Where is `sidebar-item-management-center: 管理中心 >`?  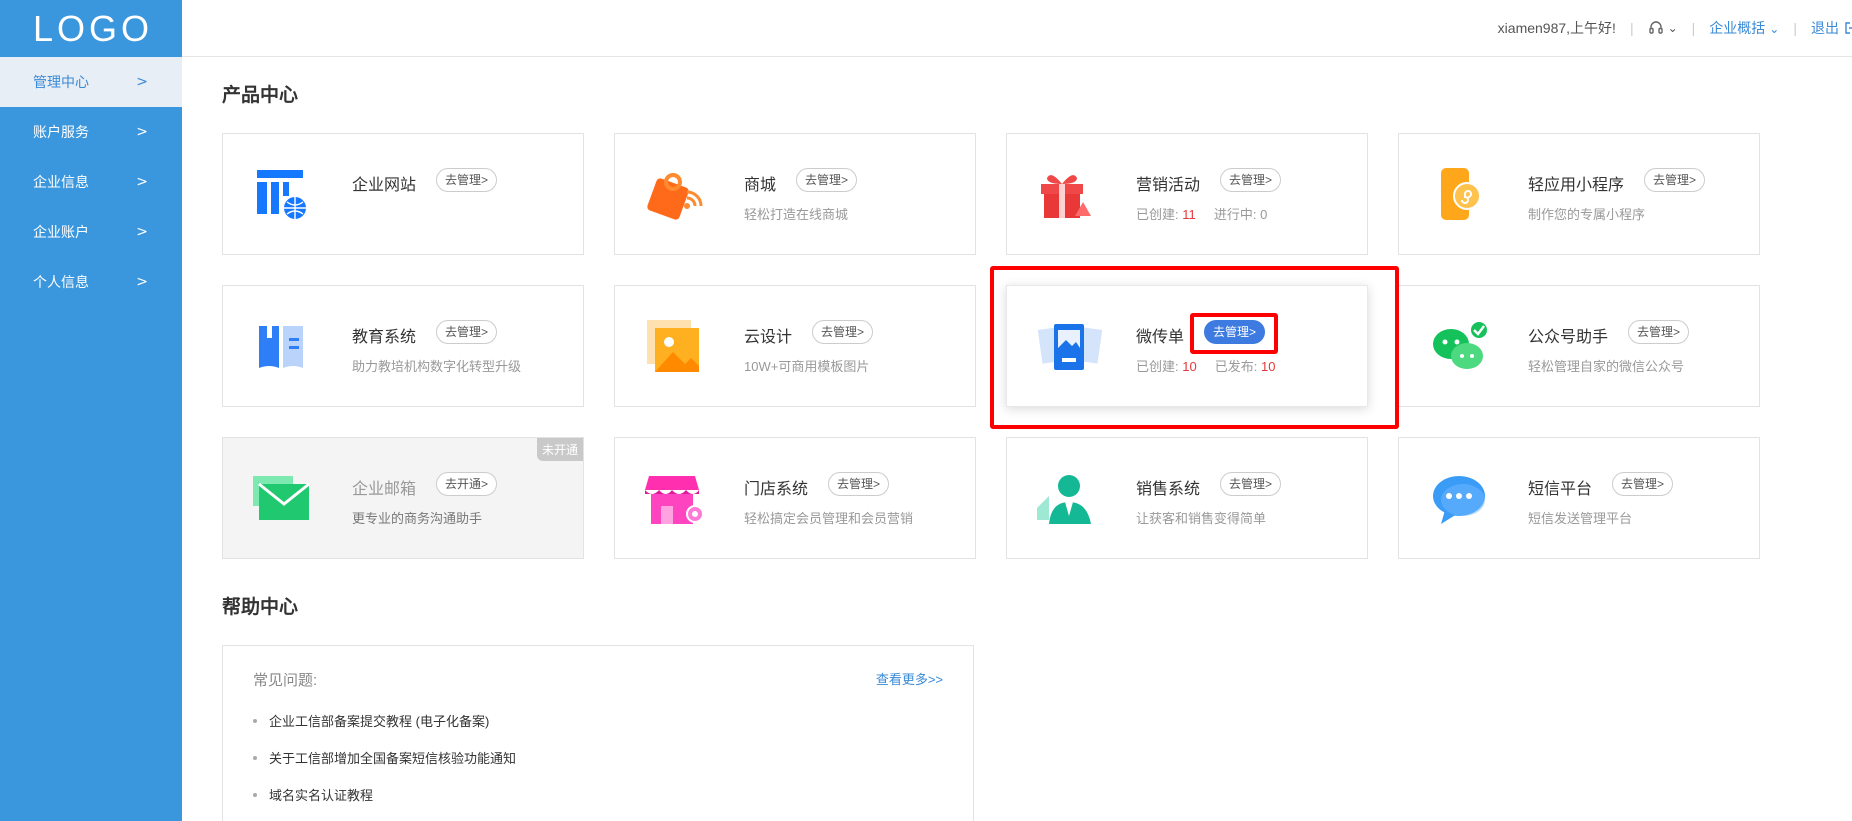 sidebar-item-management-center: 管理中心 > is located at coordinates (91, 82).